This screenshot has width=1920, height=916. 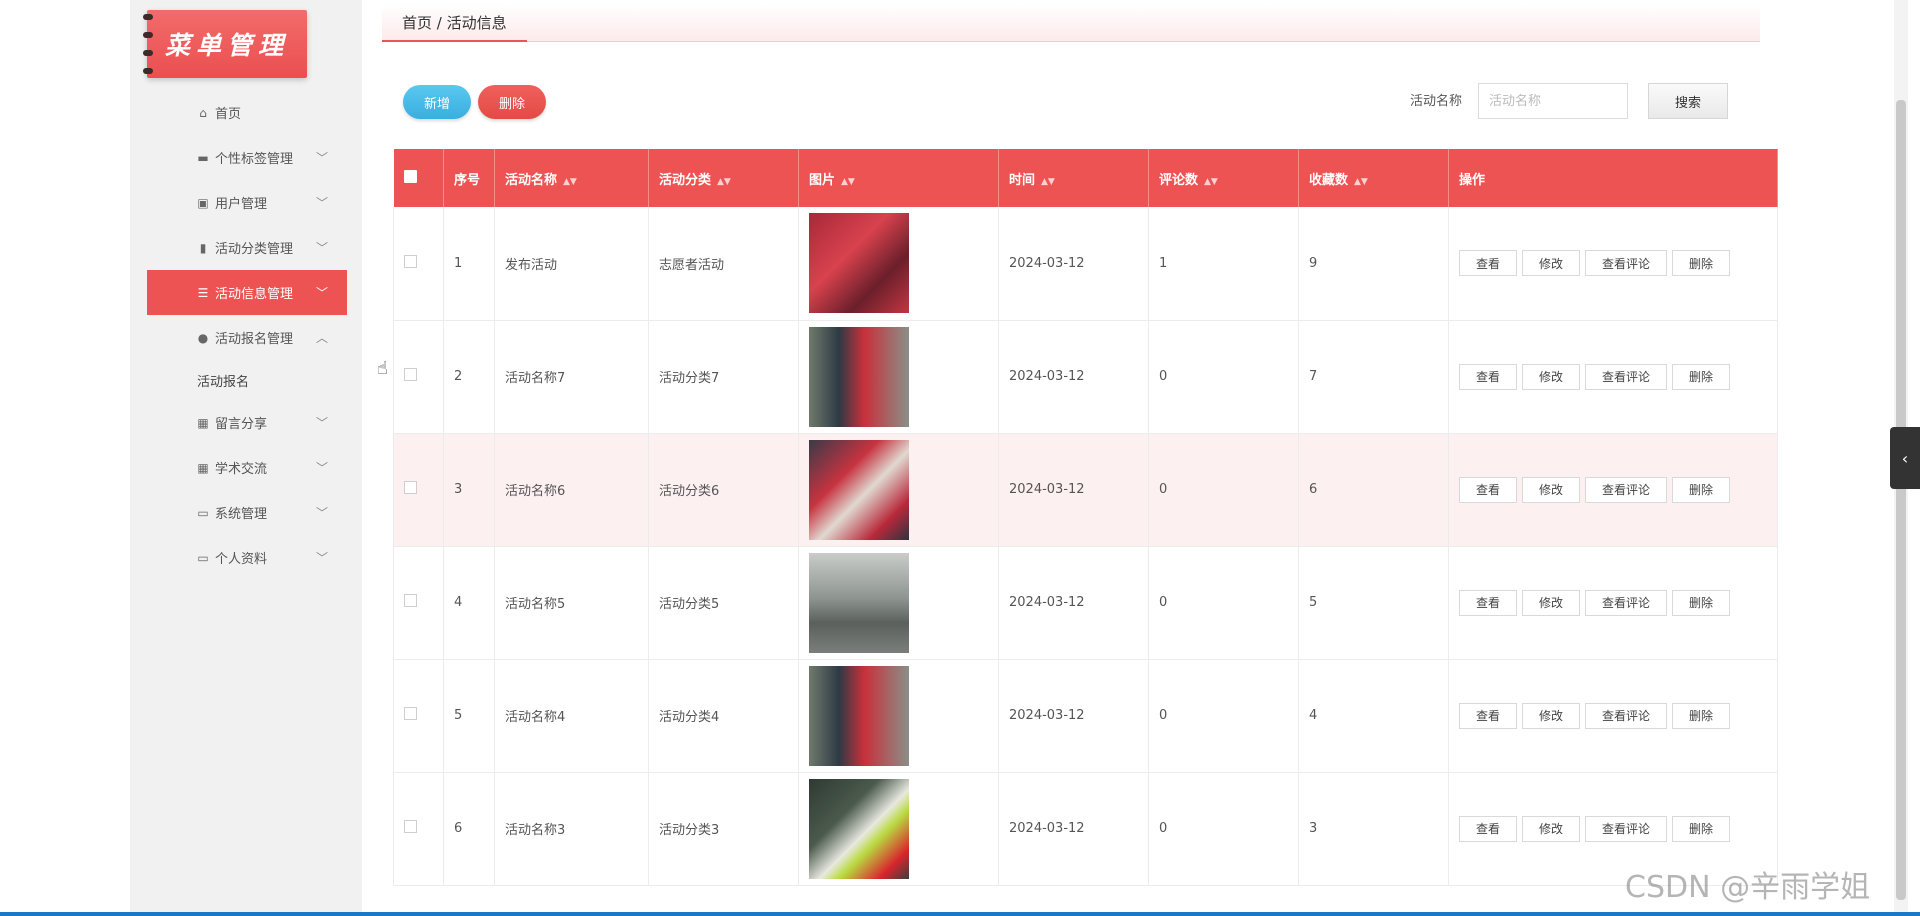 What do you see at coordinates (203, 467) in the screenshot?
I see `apps-icon: ▦` at bounding box center [203, 467].